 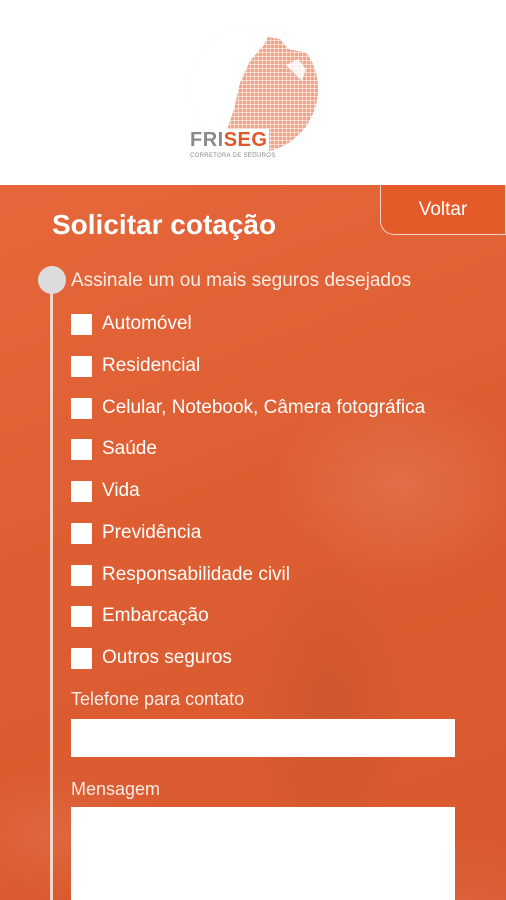 I want to click on brand-name: FRISEG, so click(x=230, y=140).